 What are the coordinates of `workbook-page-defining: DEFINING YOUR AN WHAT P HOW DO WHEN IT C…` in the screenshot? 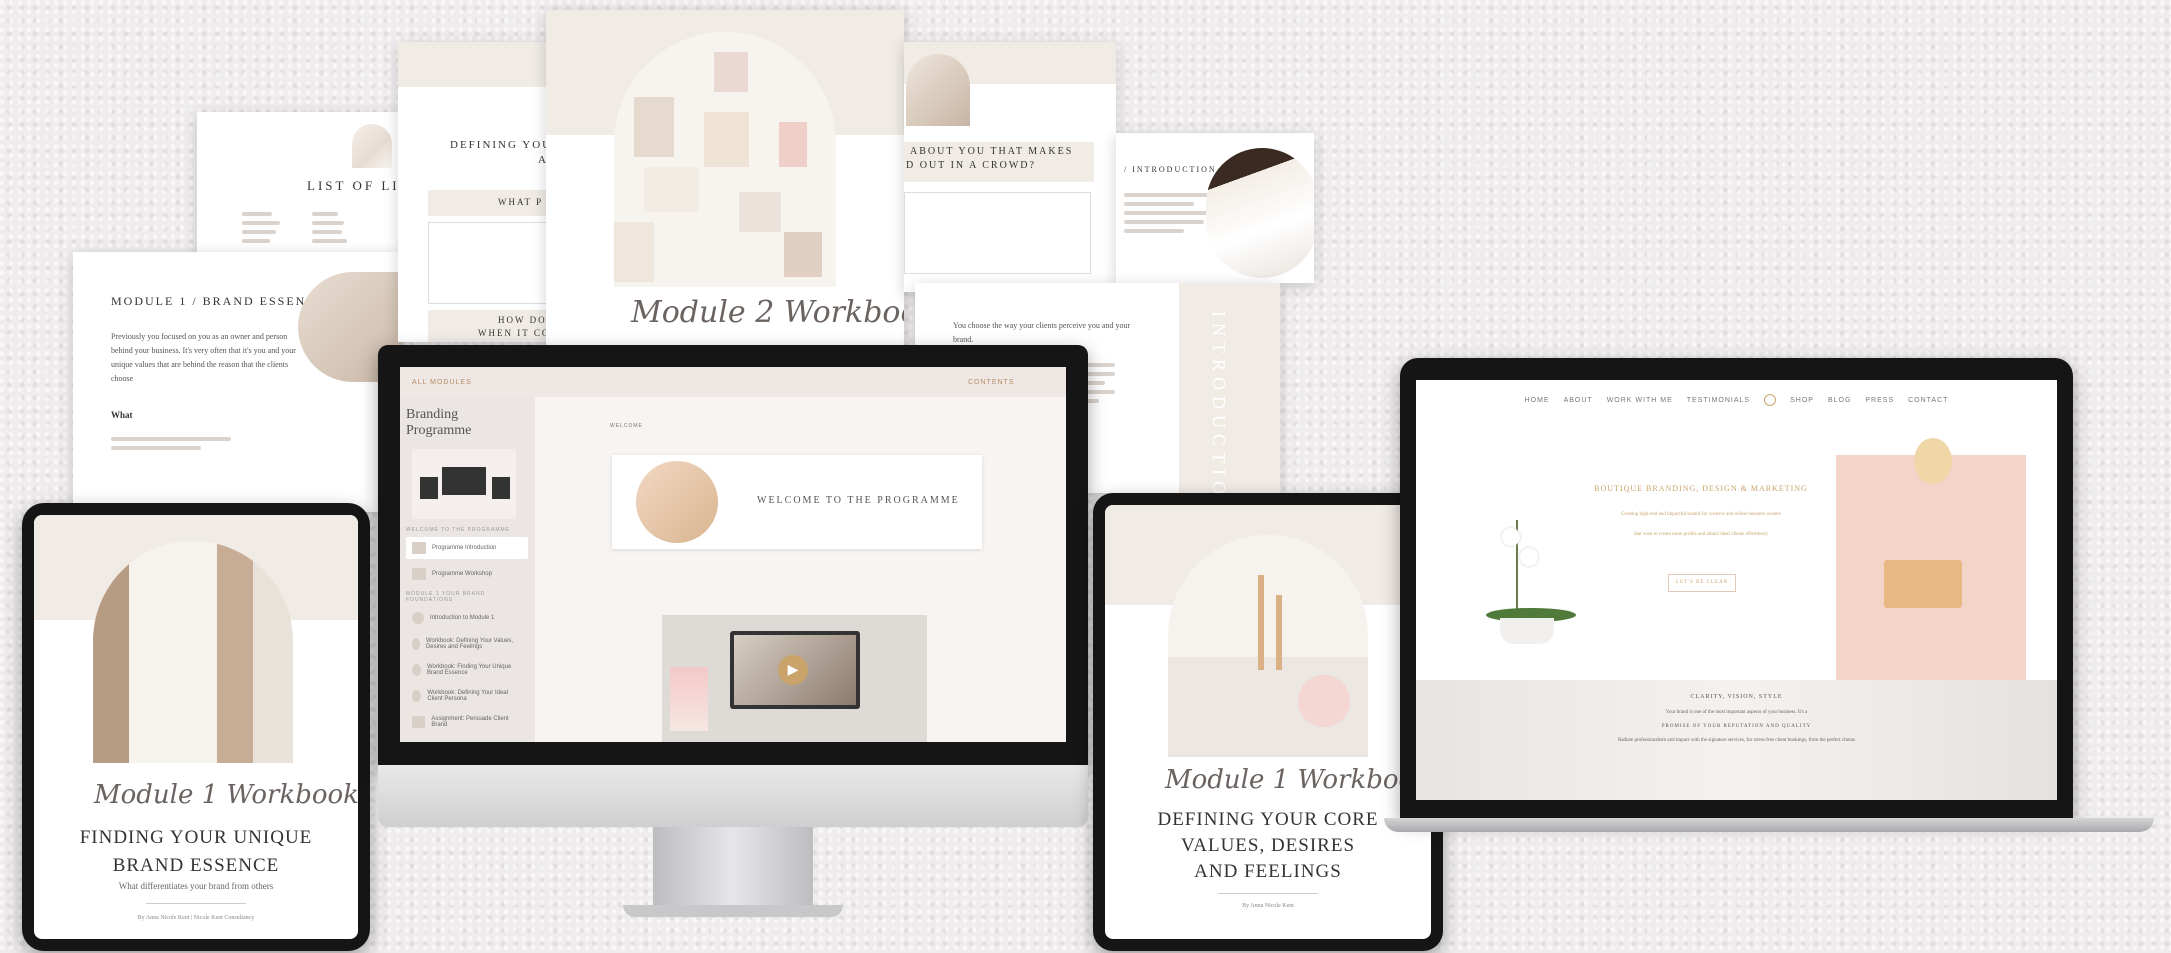 It's located at (484, 192).